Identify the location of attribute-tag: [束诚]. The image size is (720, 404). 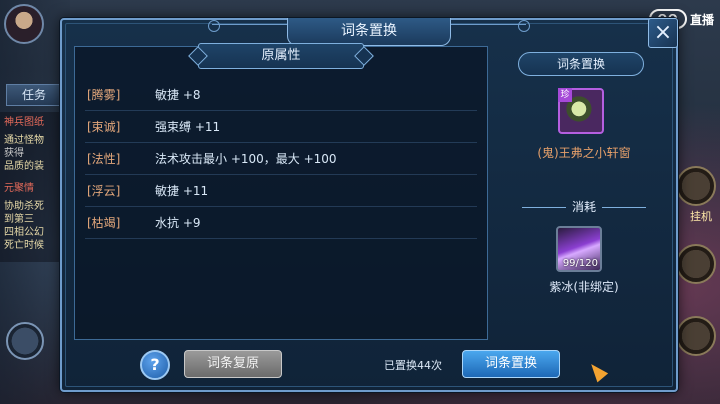
(104, 127).